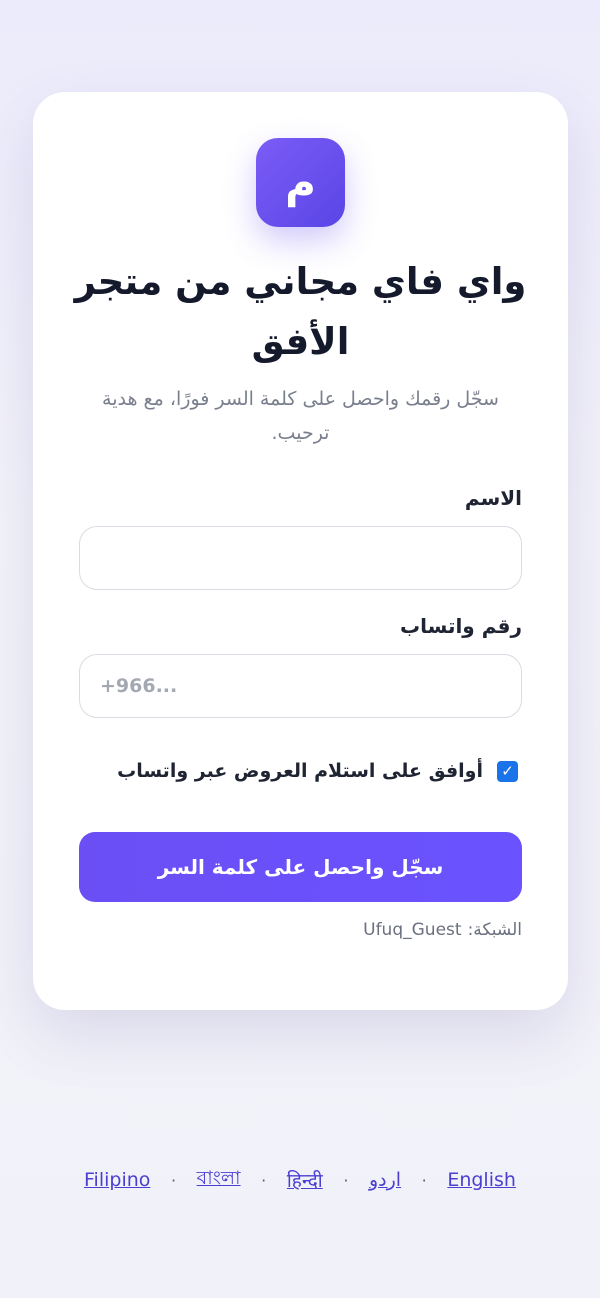 This screenshot has height=1298, width=600. What do you see at coordinates (300, 311) in the screenshot?
I see `page-title: واي فاي مجاني من متجر الأفق` at bounding box center [300, 311].